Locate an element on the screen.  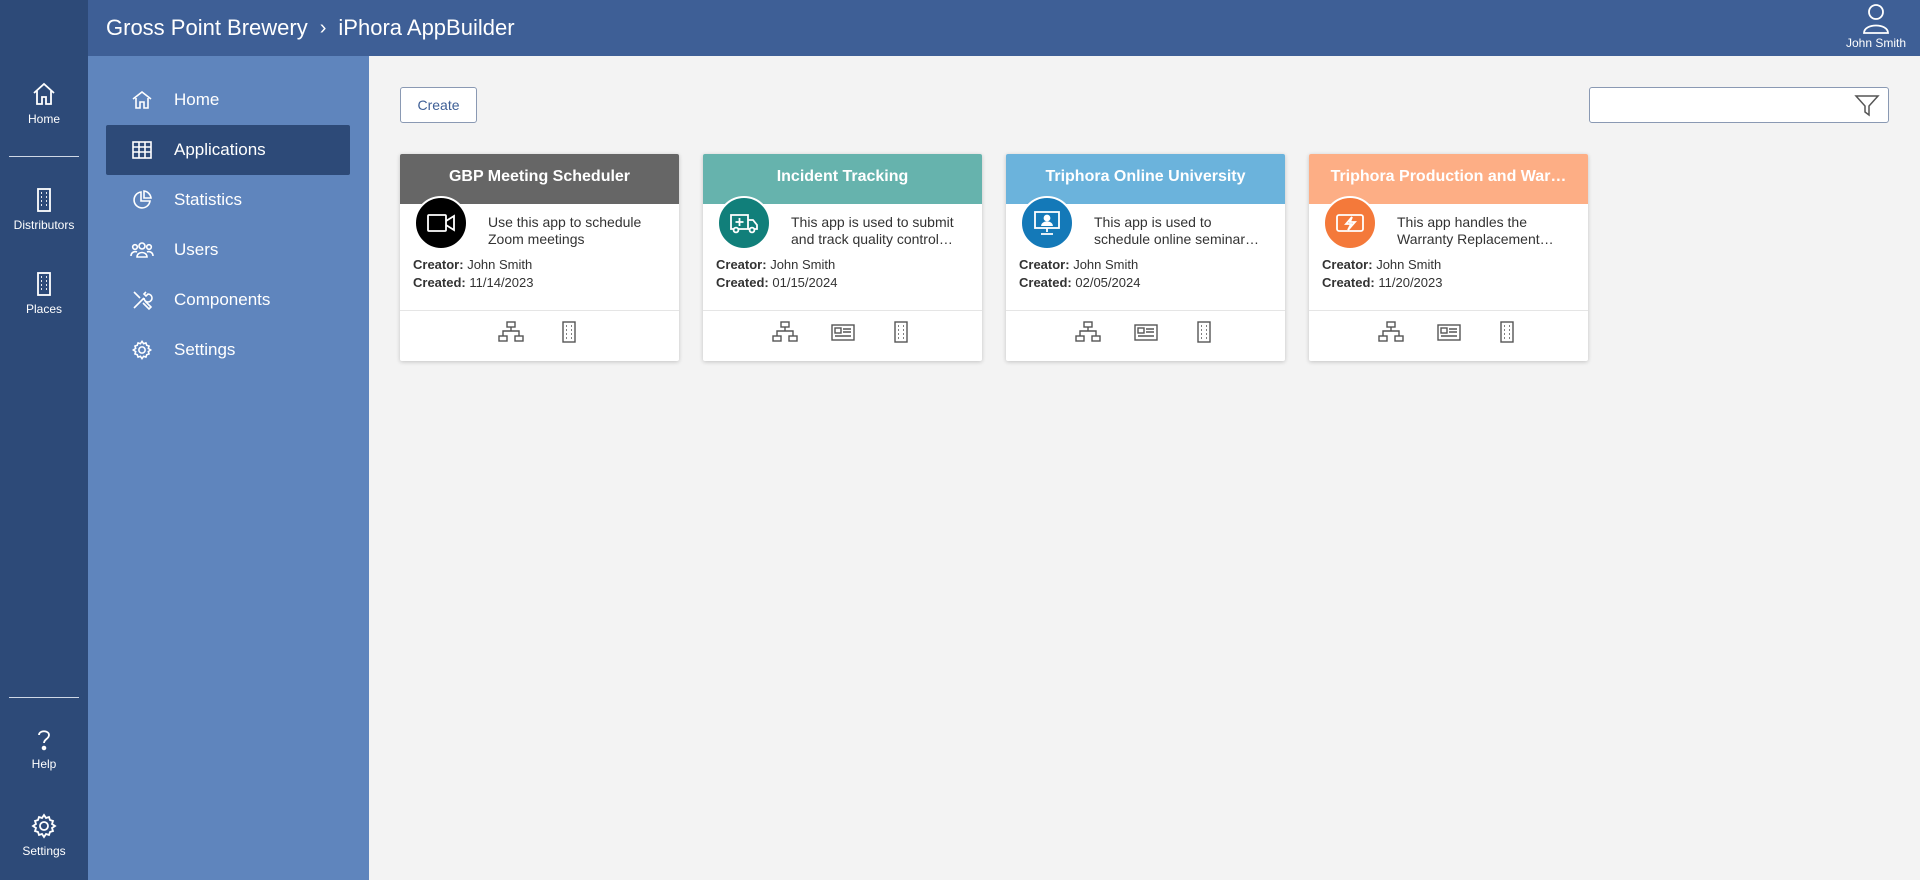
nav-item-users: Users is located at coordinates (228, 250).